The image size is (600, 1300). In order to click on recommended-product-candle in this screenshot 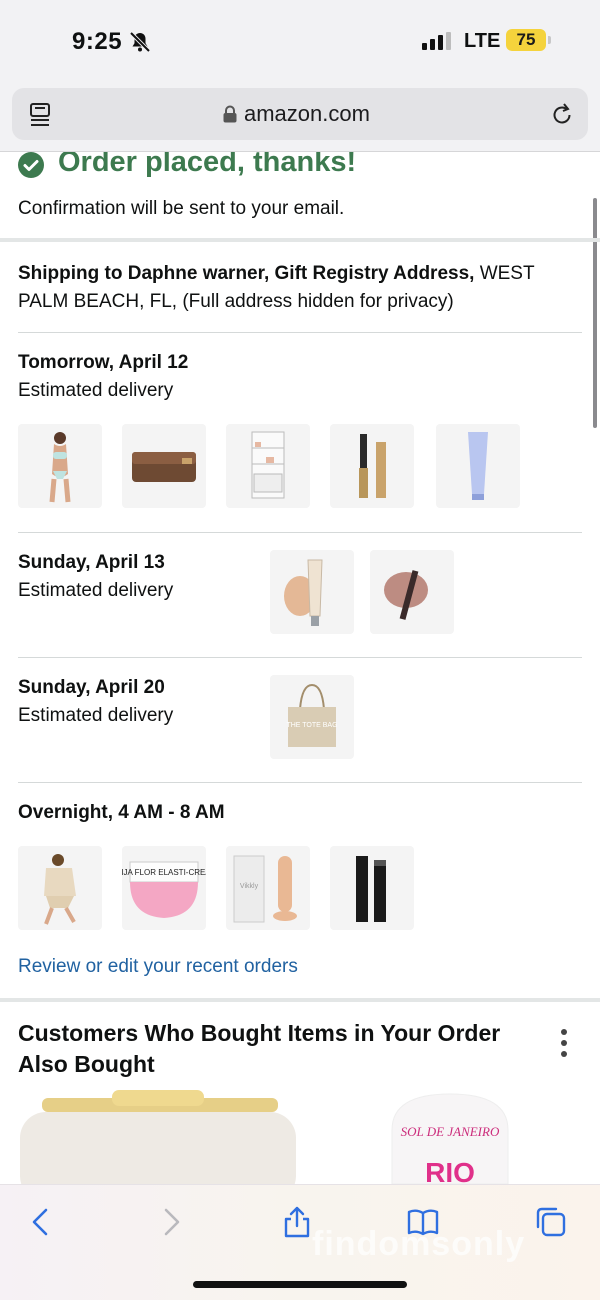, I will do `click(158, 1136)`.